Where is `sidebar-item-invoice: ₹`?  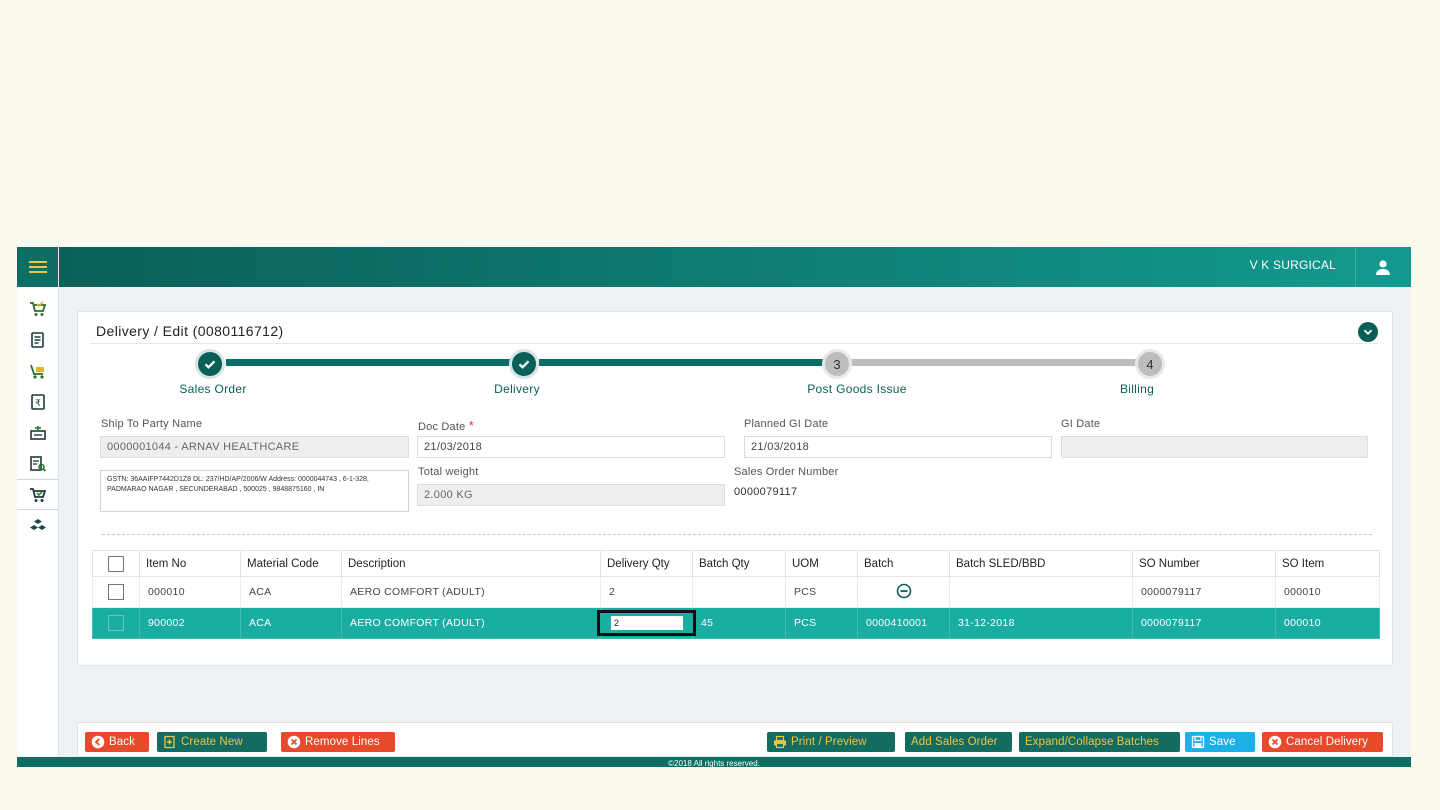
sidebar-item-invoice: ₹ is located at coordinates (37, 401).